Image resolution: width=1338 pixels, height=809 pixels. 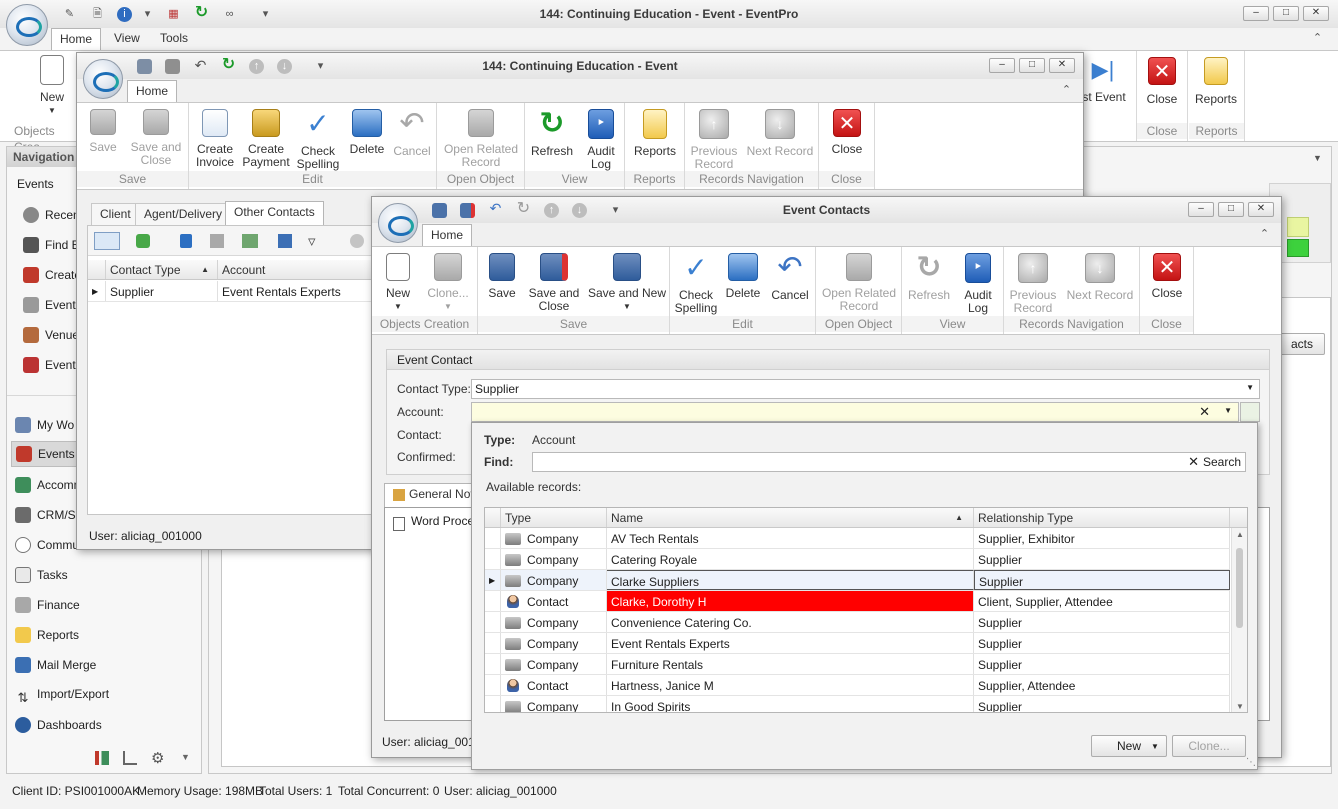 I want to click on next-event-button: ▶| st Event, so click(x=1104, y=80).